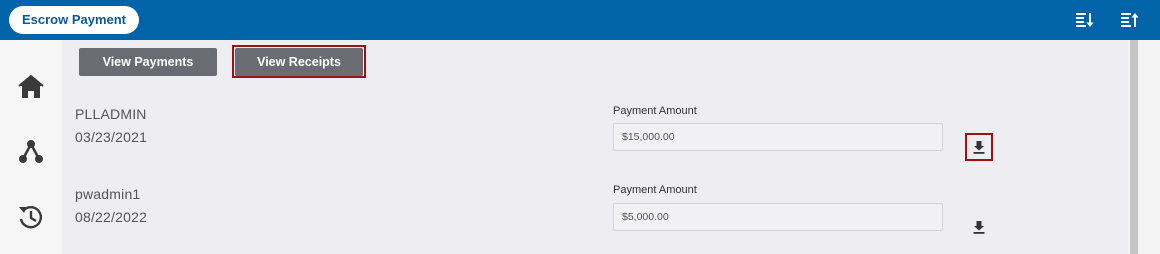 The height and width of the screenshot is (254, 1160). I want to click on scrollbar-thumb, so click(1134, 147).